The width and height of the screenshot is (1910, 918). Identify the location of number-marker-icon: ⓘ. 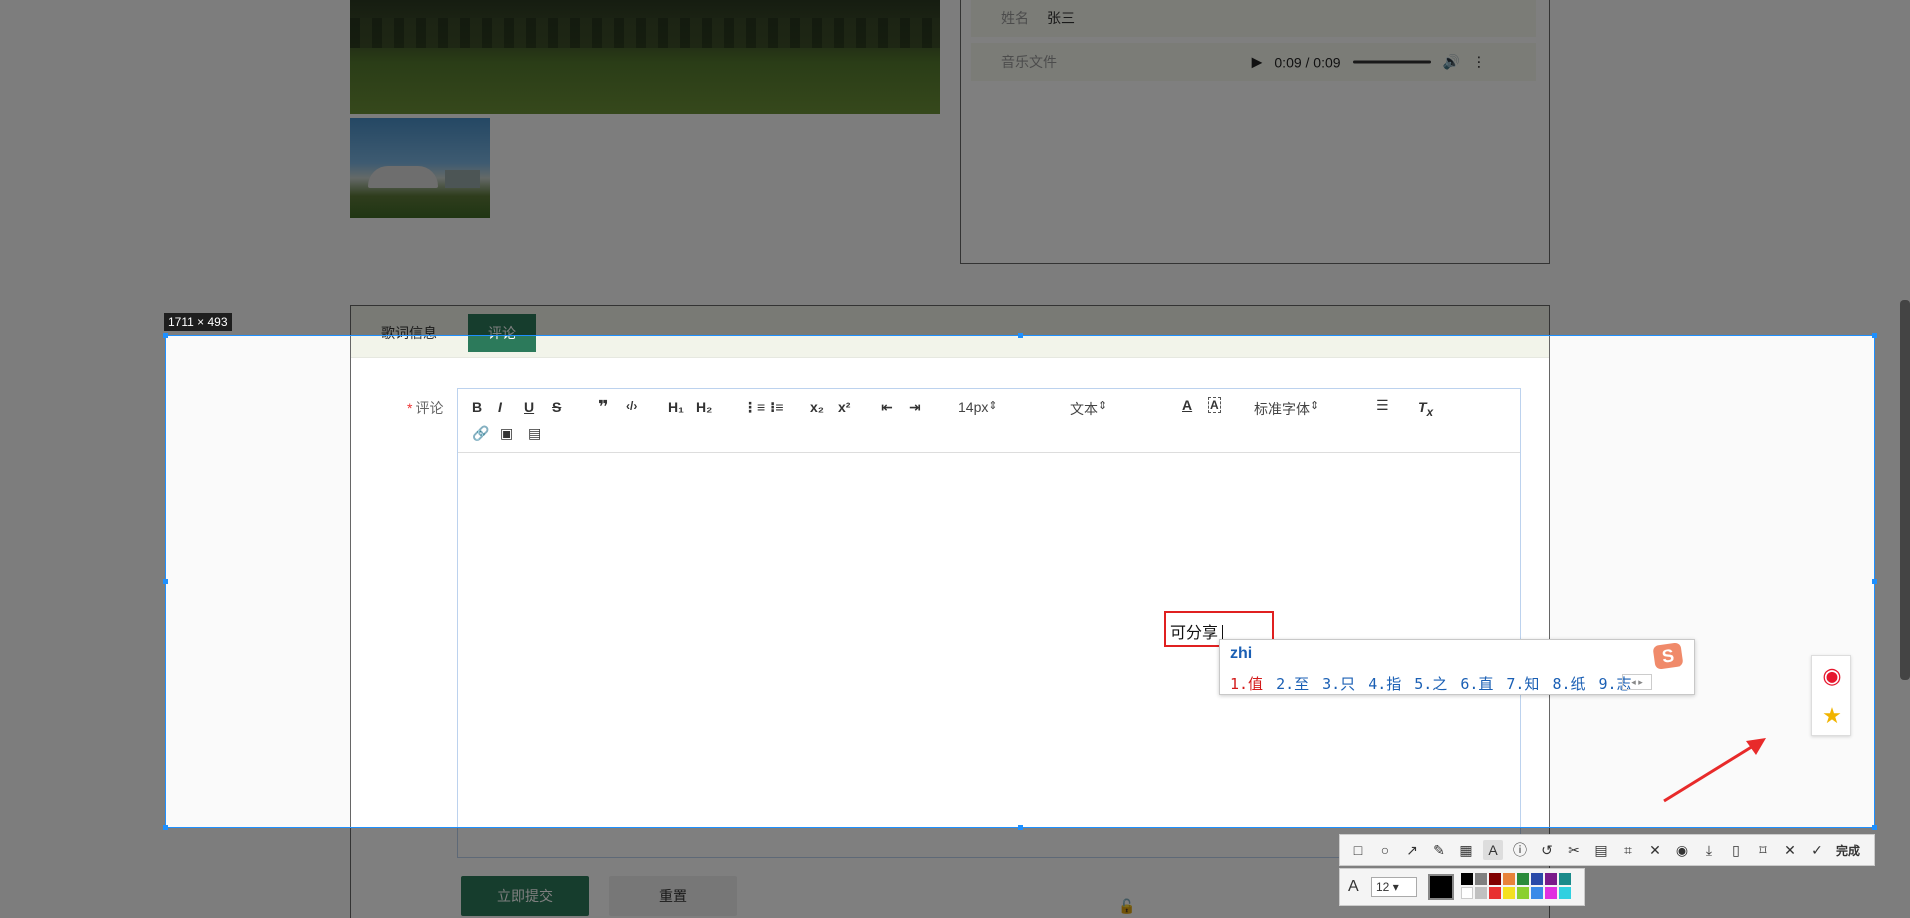
(1520, 850).